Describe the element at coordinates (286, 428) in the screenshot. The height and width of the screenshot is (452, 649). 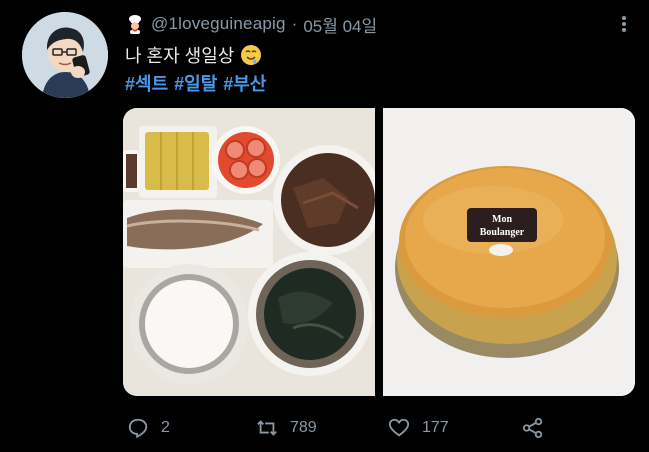
I see `retweet-button: 789` at that location.